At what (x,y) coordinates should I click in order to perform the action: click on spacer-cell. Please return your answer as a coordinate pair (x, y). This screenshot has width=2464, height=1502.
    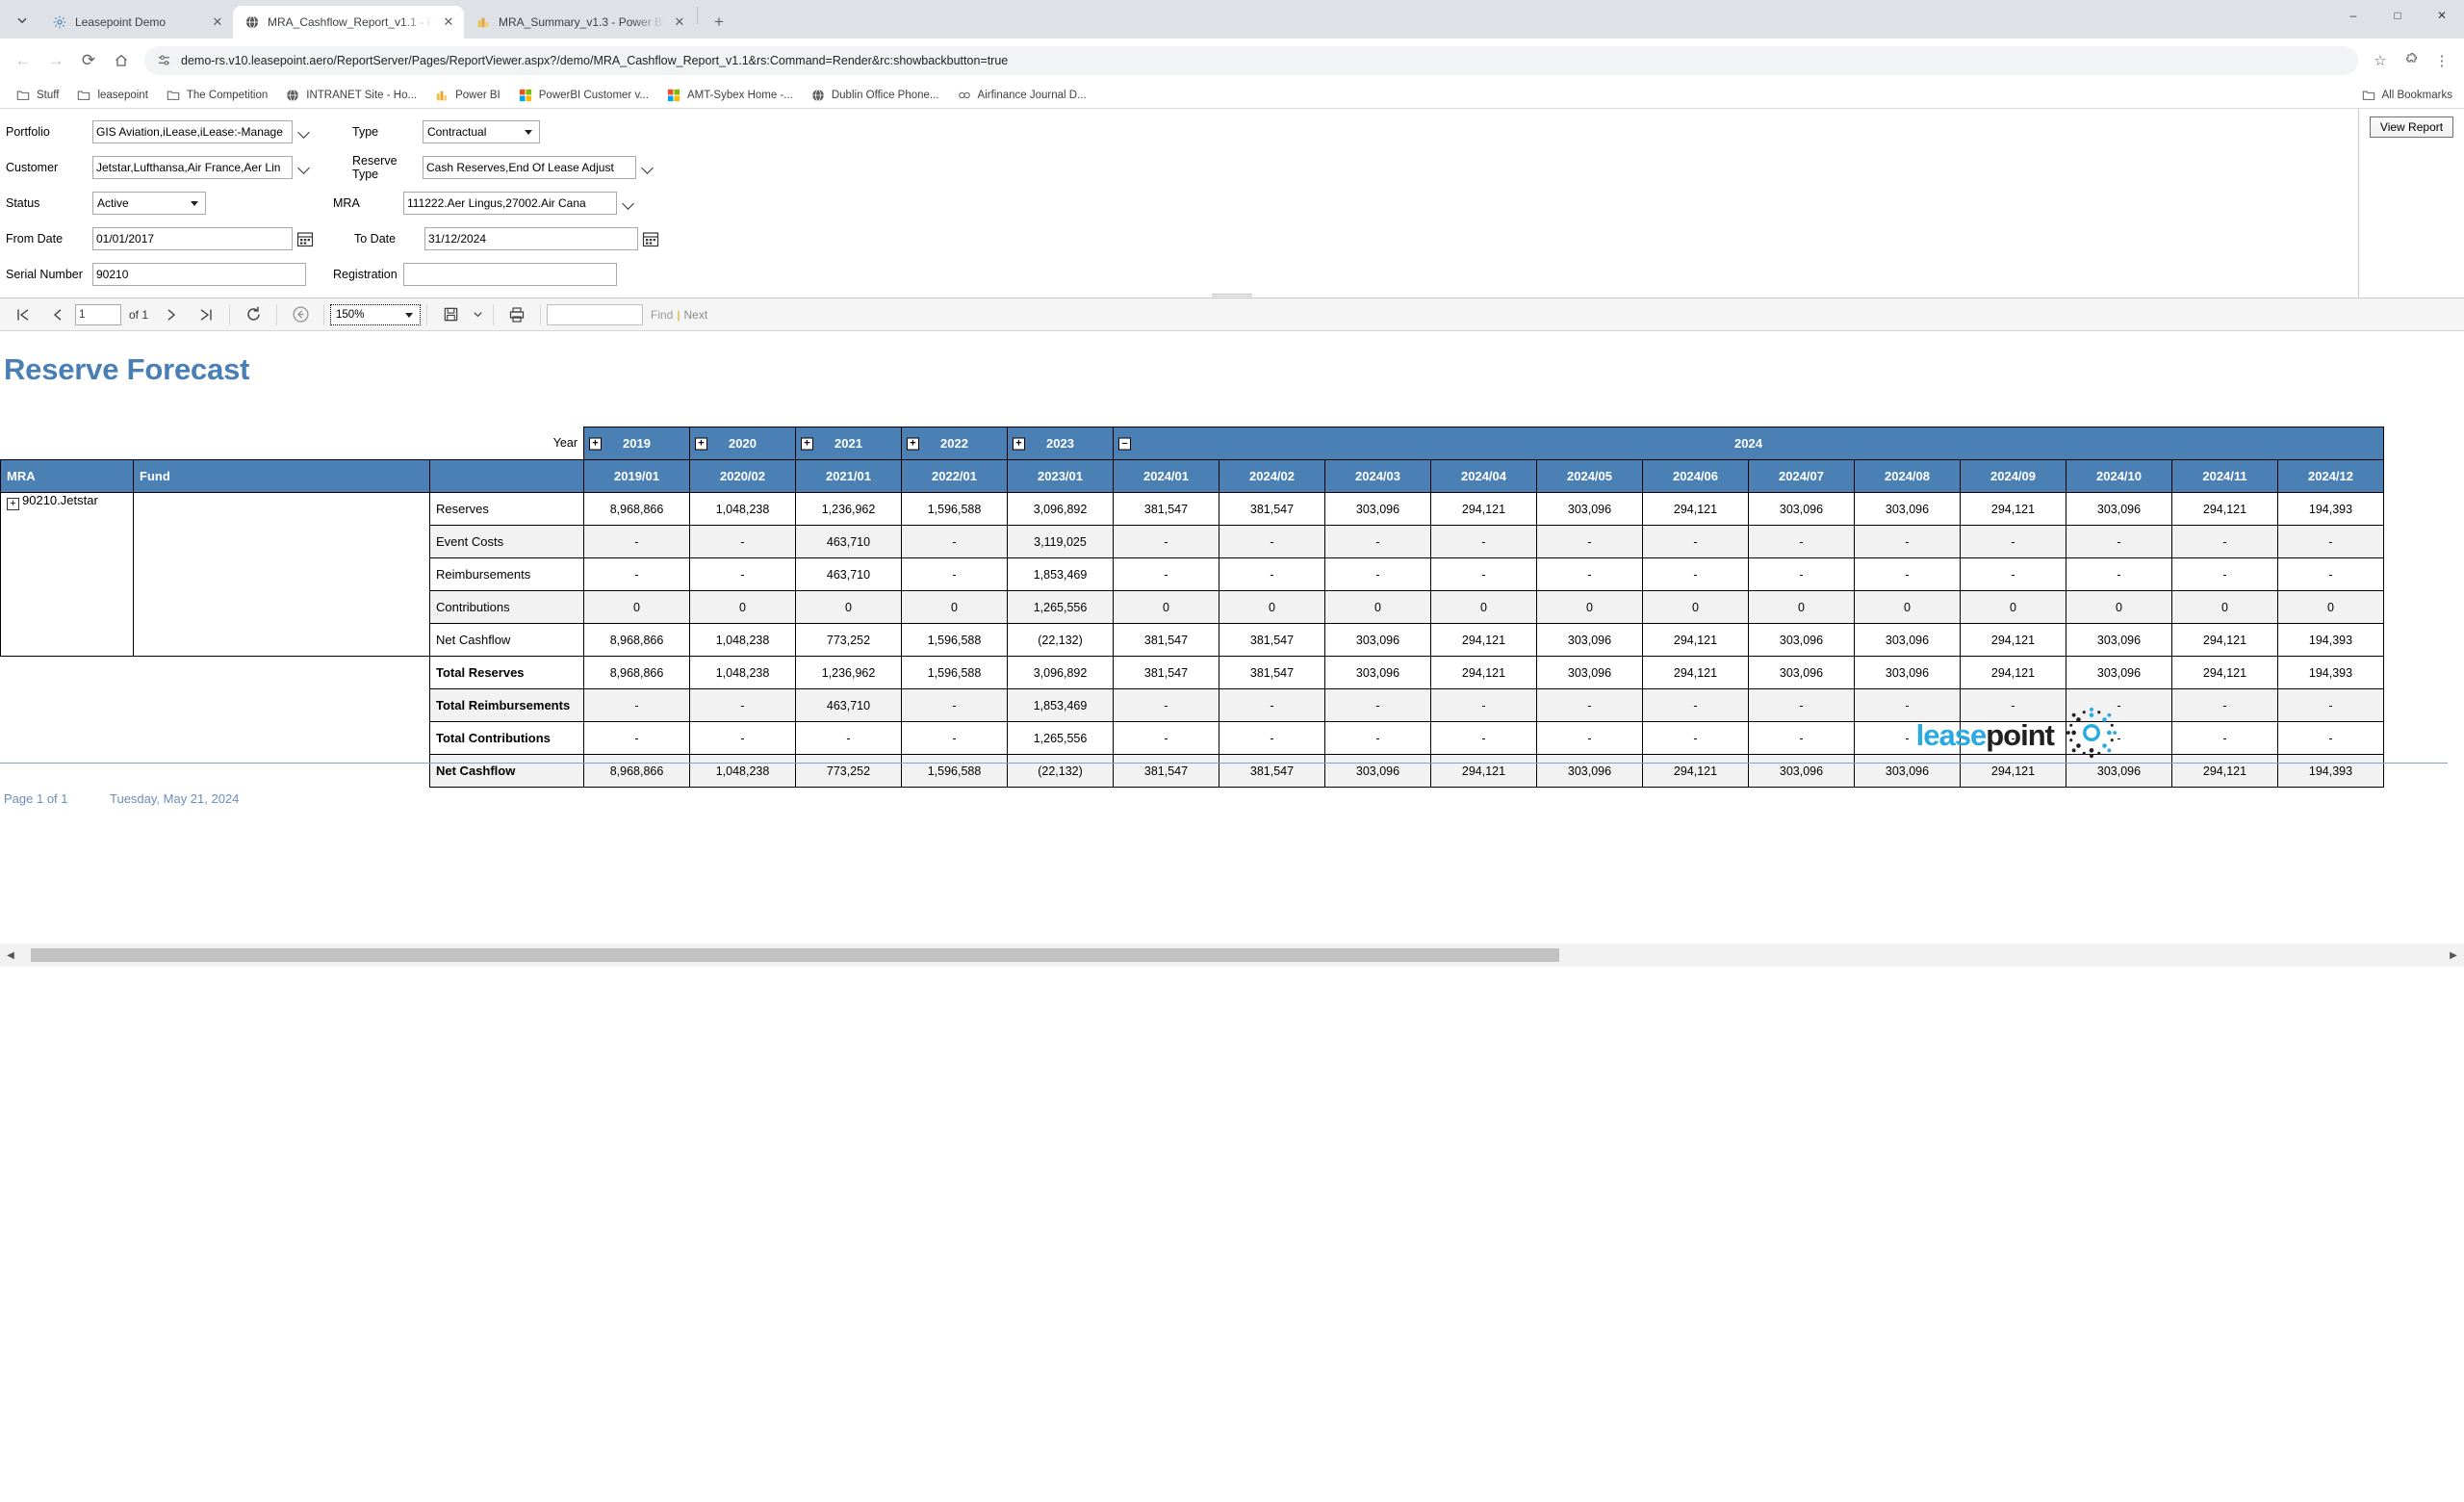
    Looking at the image, I should click on (67, 672).